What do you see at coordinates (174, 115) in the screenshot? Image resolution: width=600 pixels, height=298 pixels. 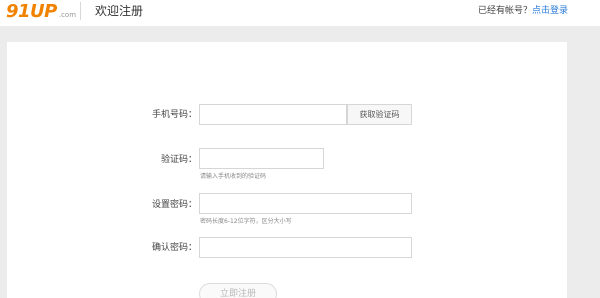 I see `phone-label: 手机号码：` at bounding box center [174, 115].